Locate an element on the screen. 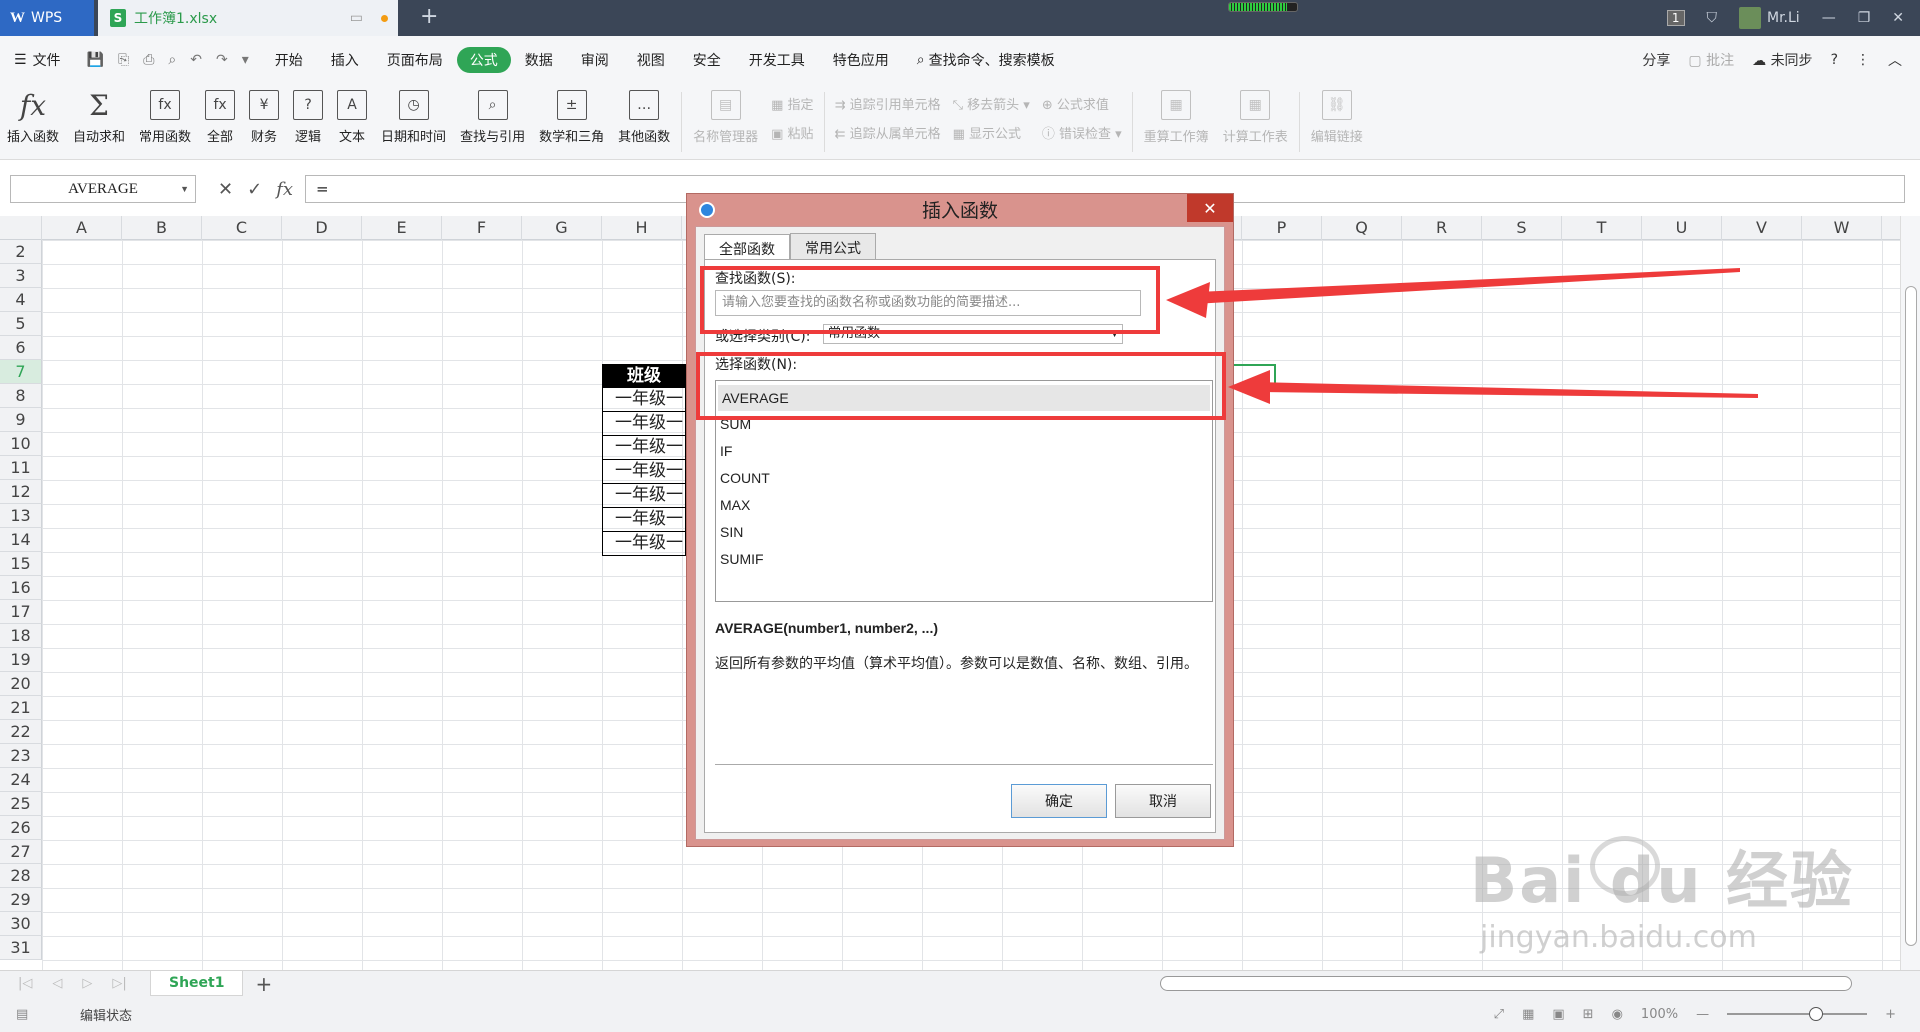 The image size is (1920, 1032). arrow-shaft-top is located at coordinates (1467, 286).